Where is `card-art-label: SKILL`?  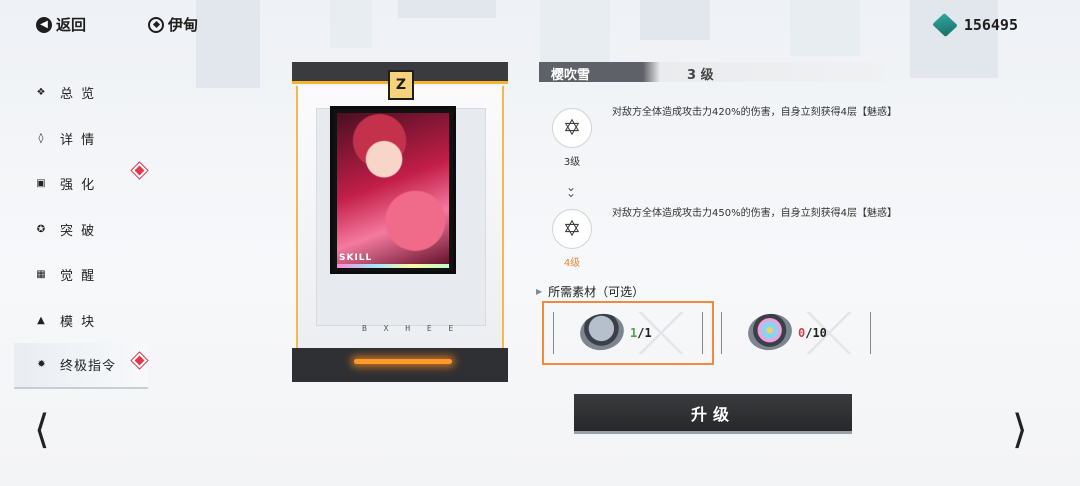 card-art-label: SKILL is located at coordinates (356, 258).